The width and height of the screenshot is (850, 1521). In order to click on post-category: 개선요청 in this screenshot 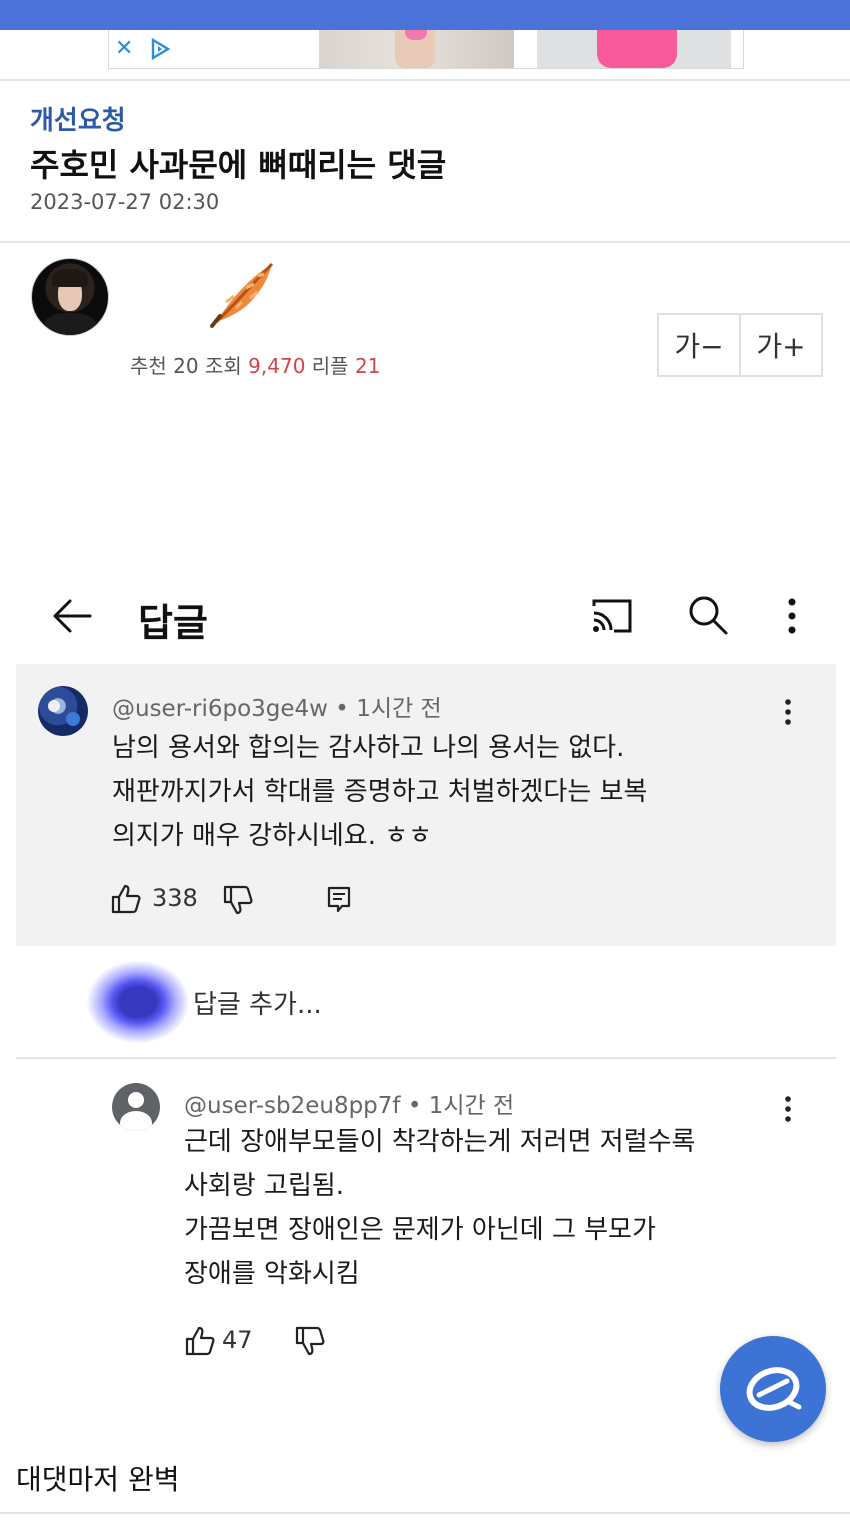, I will do `click(78, 118)`.